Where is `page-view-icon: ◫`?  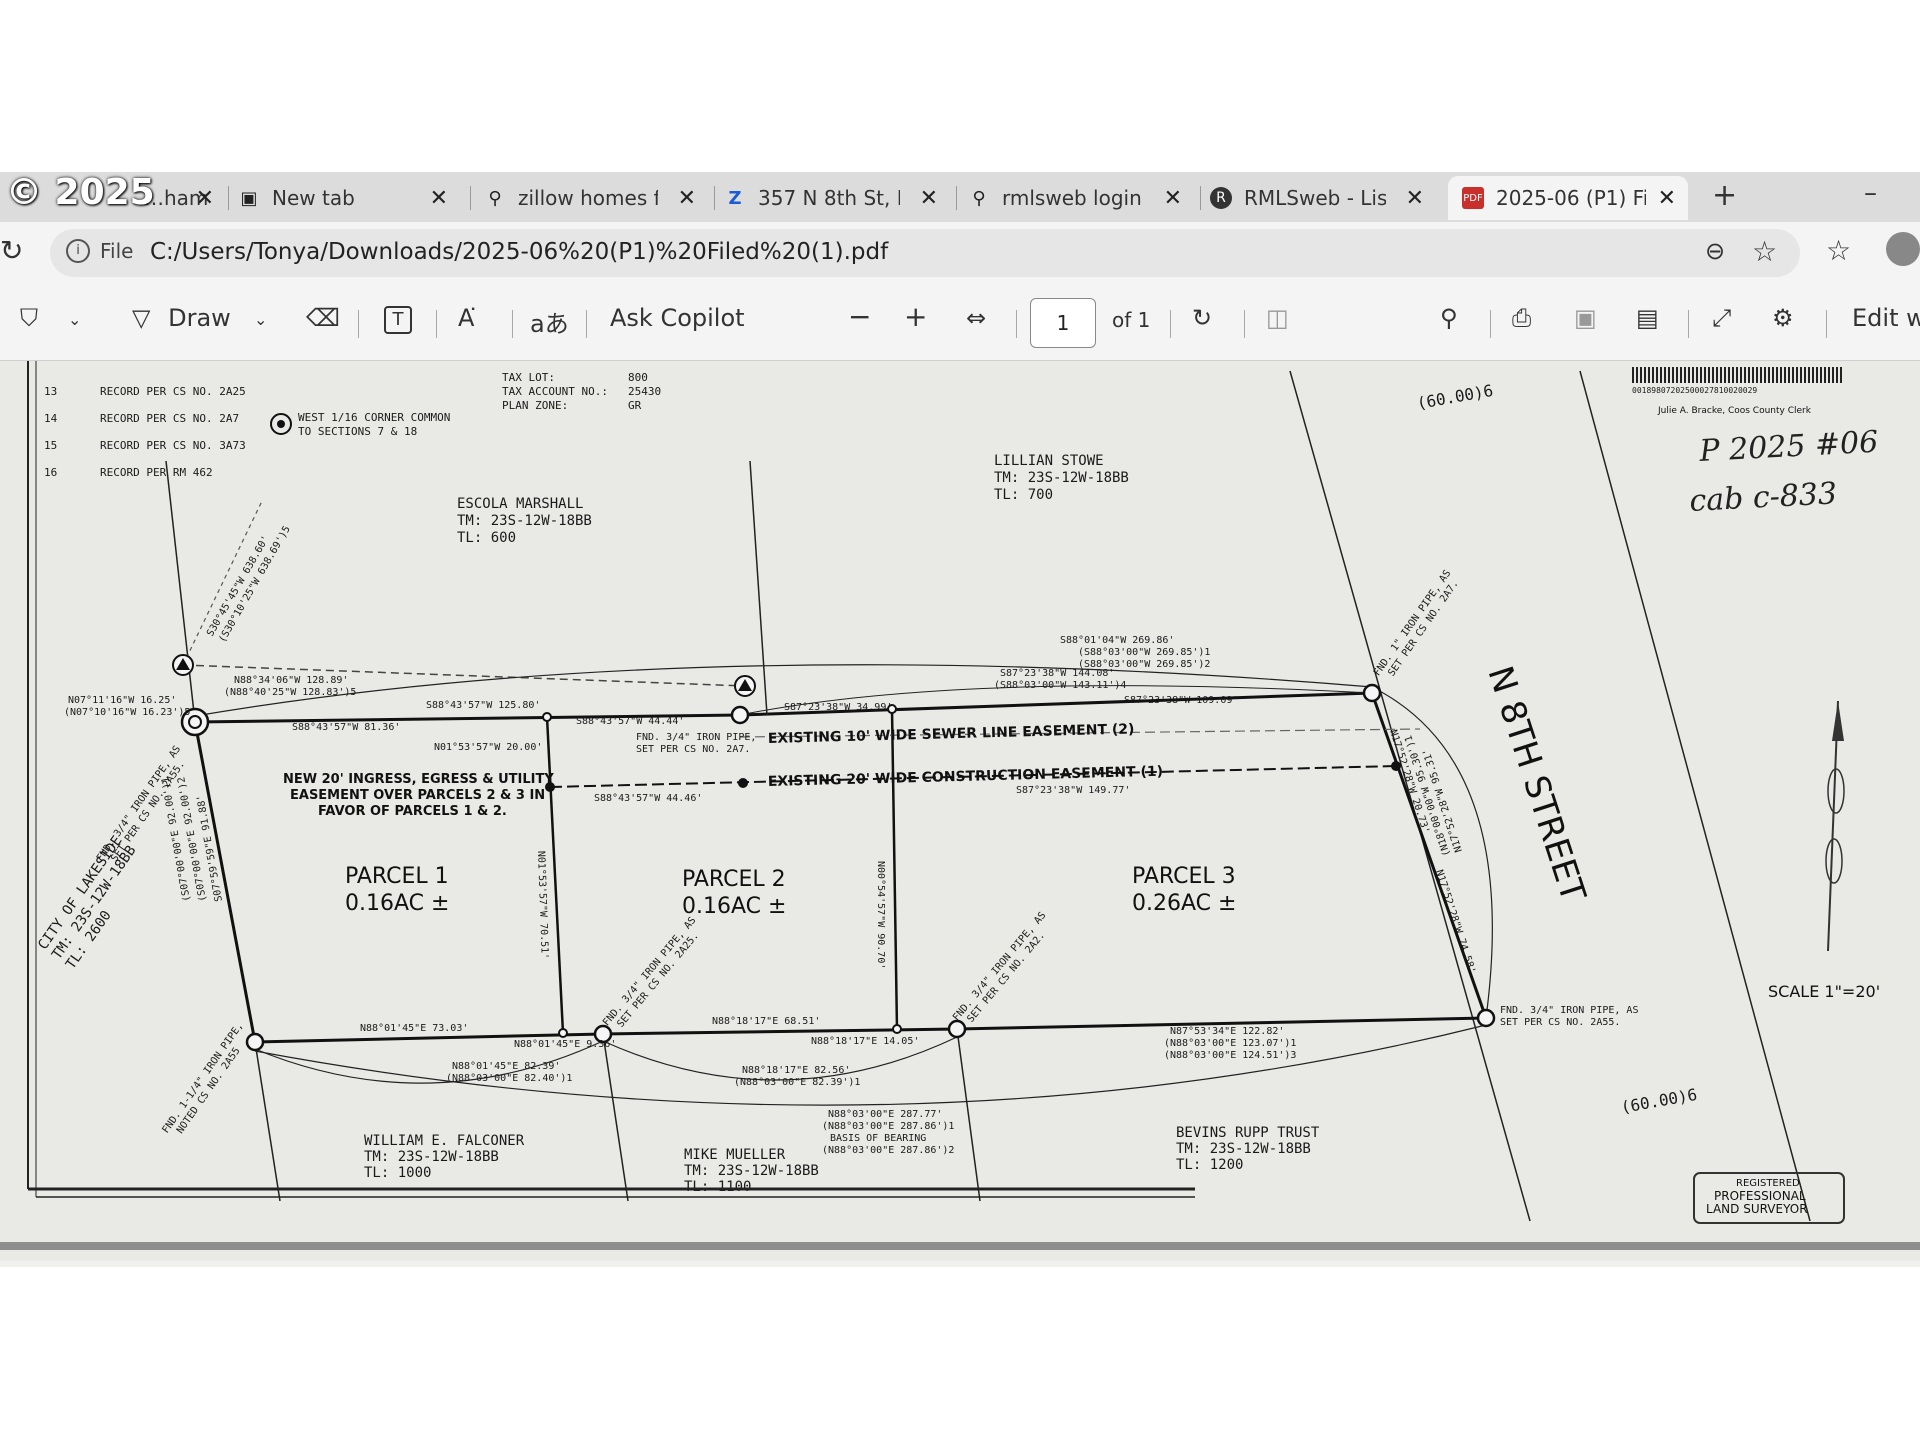
page-view-icon: ◫ is located at coordinates (1277, 318).